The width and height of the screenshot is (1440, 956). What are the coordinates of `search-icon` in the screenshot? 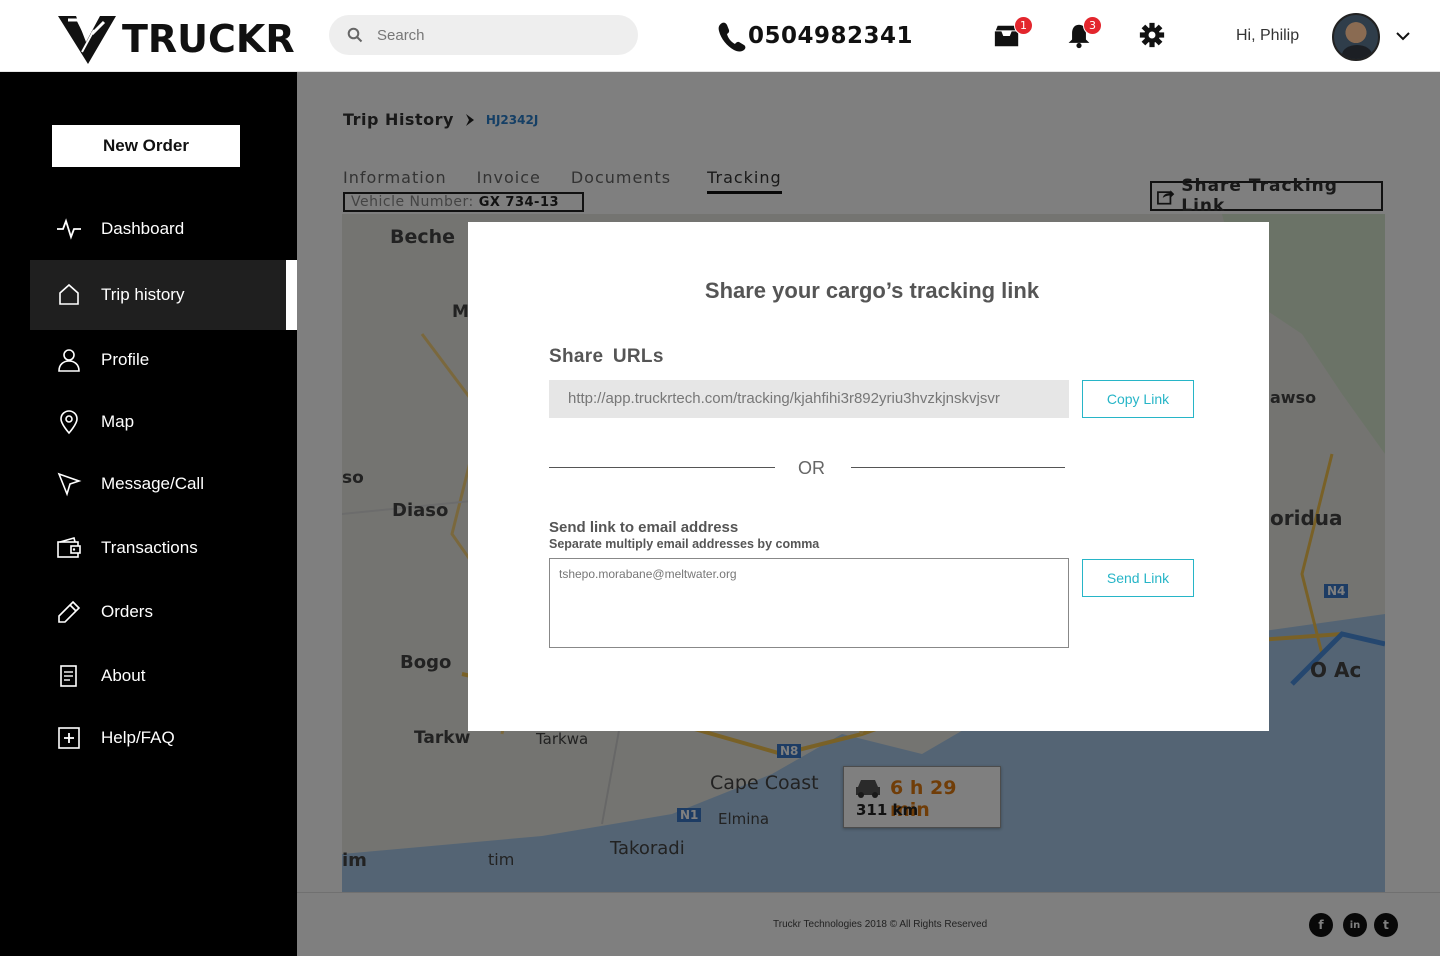 It's located at (355, 35).